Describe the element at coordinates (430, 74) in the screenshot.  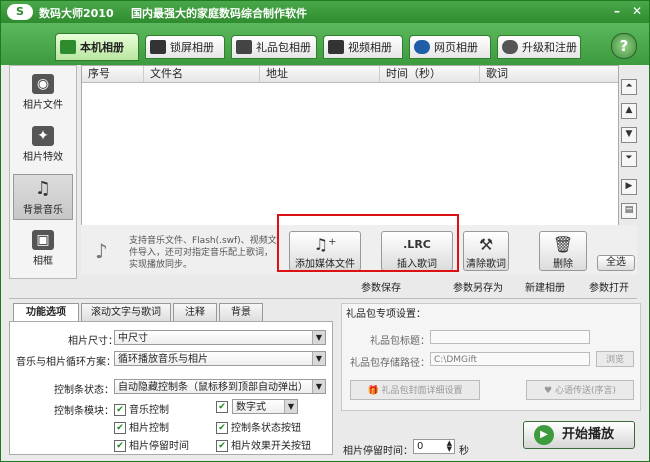
I see `col-time: 时间（秒）` at that location.